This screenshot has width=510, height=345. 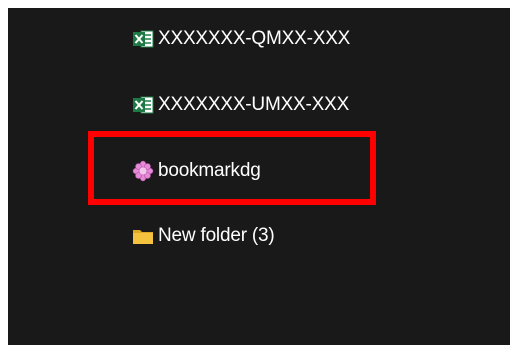 What do you see at coordinates (143, 236) in the screenshot?
I see `folder-icon` at bounding box center [143, 236].